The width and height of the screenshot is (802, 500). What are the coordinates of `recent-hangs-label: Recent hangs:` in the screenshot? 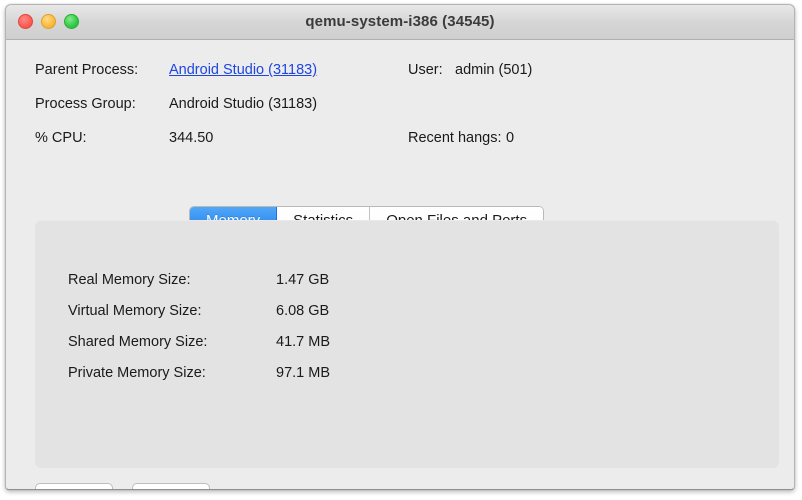 It's located at (455, 138).